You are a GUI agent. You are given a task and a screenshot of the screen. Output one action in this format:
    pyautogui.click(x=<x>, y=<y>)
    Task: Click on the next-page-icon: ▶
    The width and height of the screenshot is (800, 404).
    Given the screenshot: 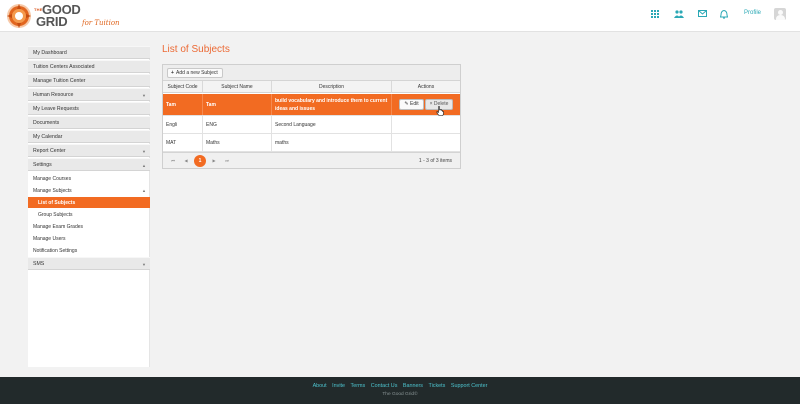 What is the action you would take?
    pyautogui.click(x=214, y=161)
    